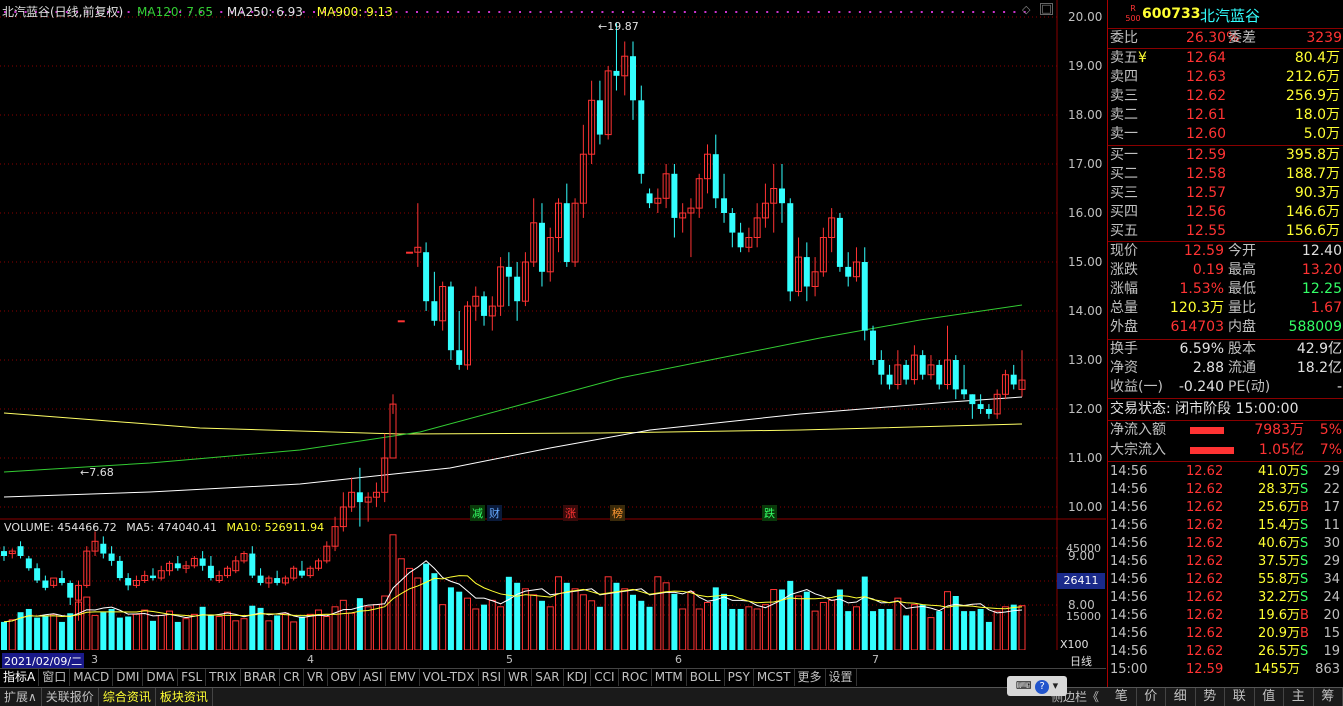 The width and height of the screenshot is (1343, 706). I want to click on keyboard-icon: ⌨, so click(1024, 685).